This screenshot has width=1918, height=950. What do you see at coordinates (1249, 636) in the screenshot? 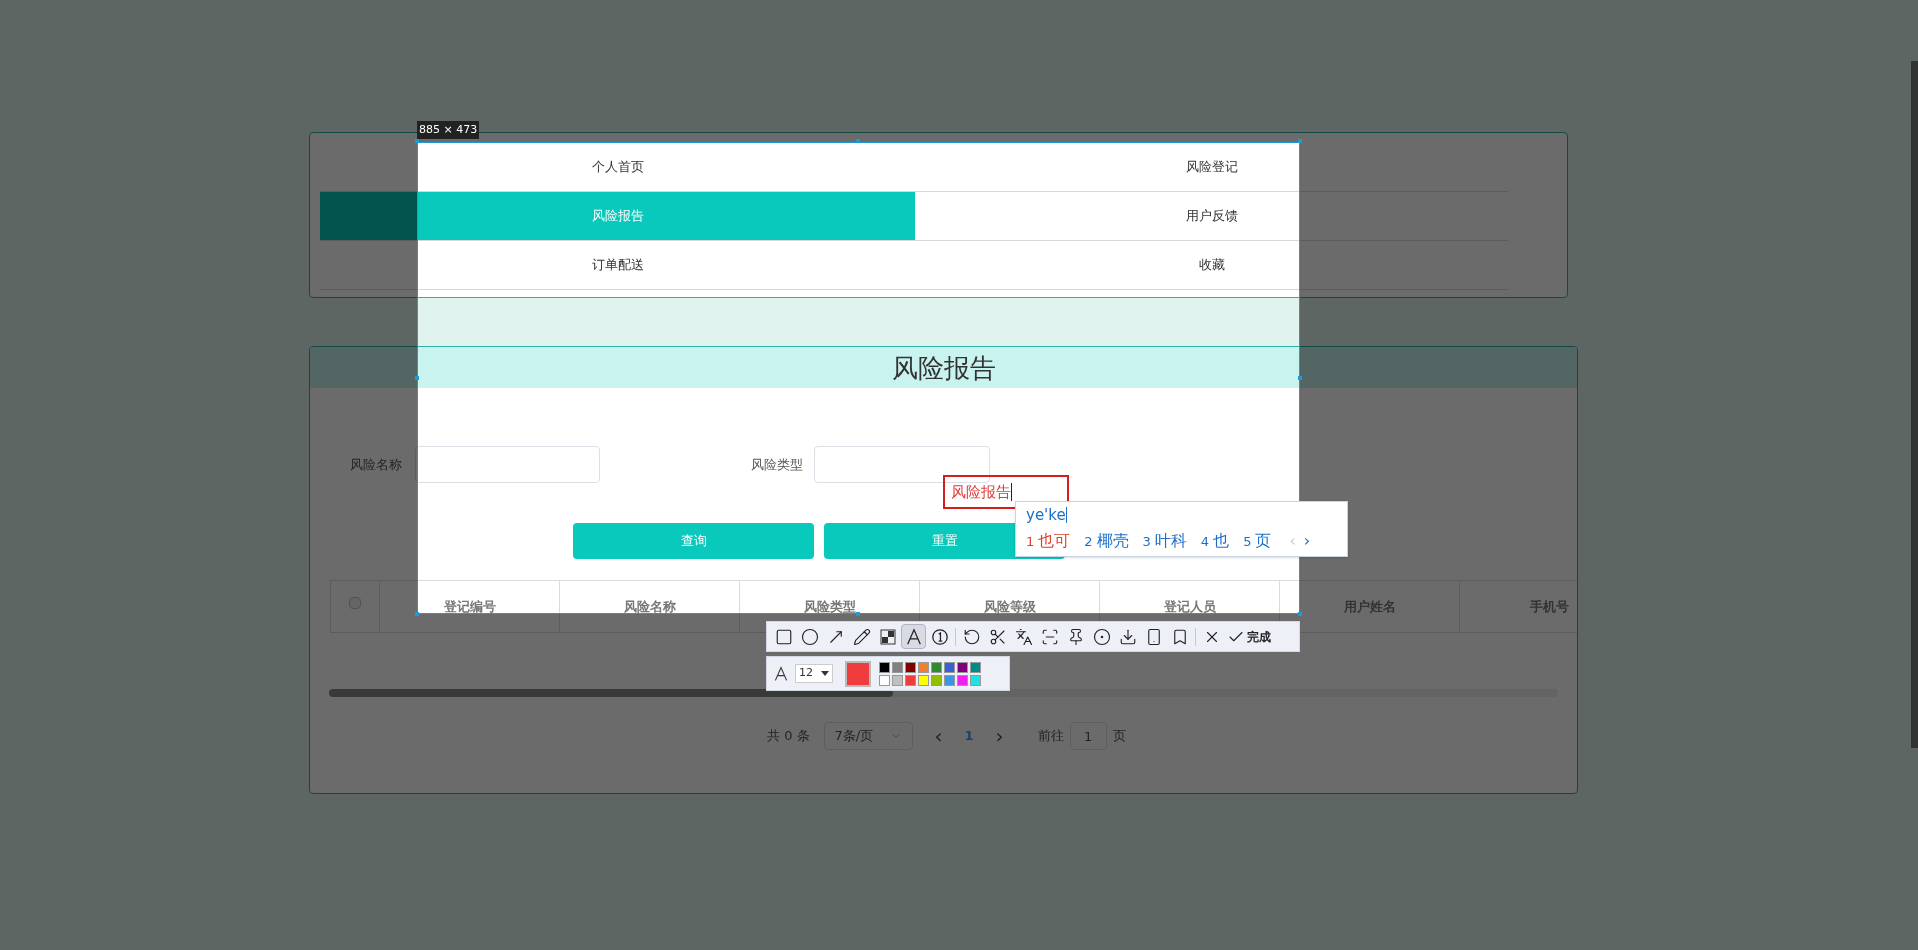
I see `done-button: 完成` at bounding box center [1249, 636].